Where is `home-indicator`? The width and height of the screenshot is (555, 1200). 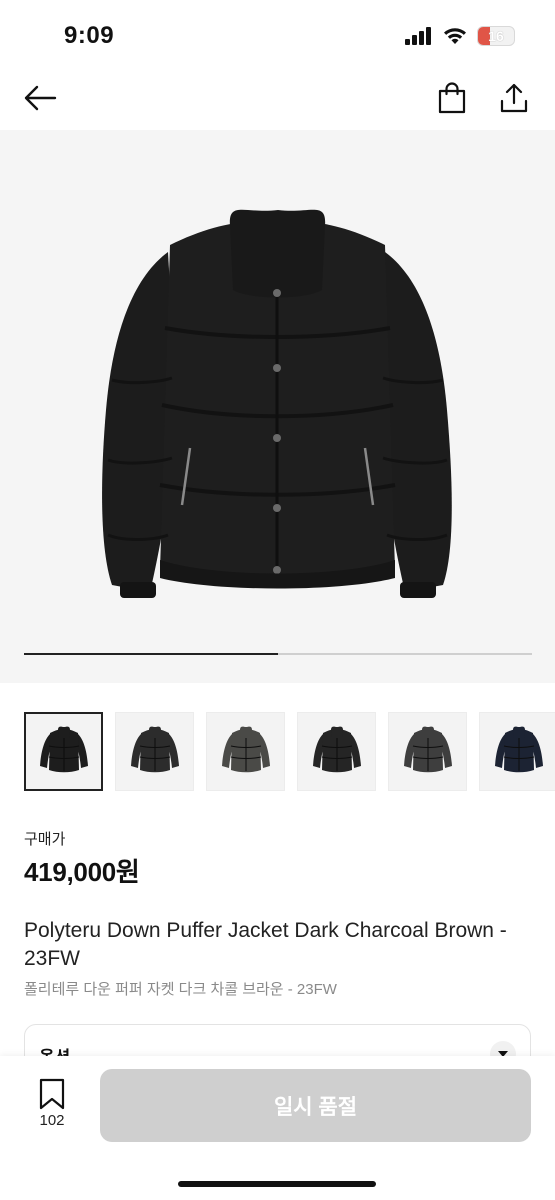
home-indicator is located at coordinates (277, 1184).